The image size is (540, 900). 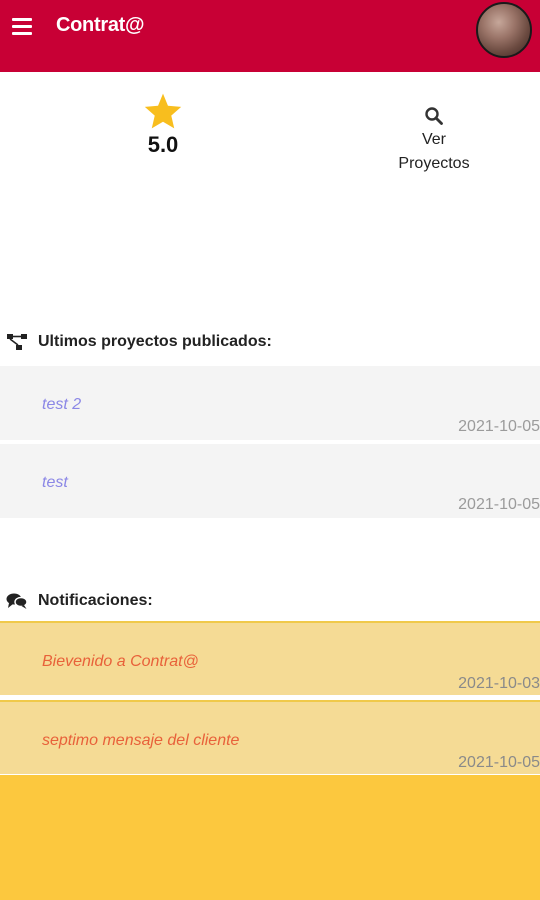 I want to click on notification-date: 2021-10-05, so click(x=499, y=762).